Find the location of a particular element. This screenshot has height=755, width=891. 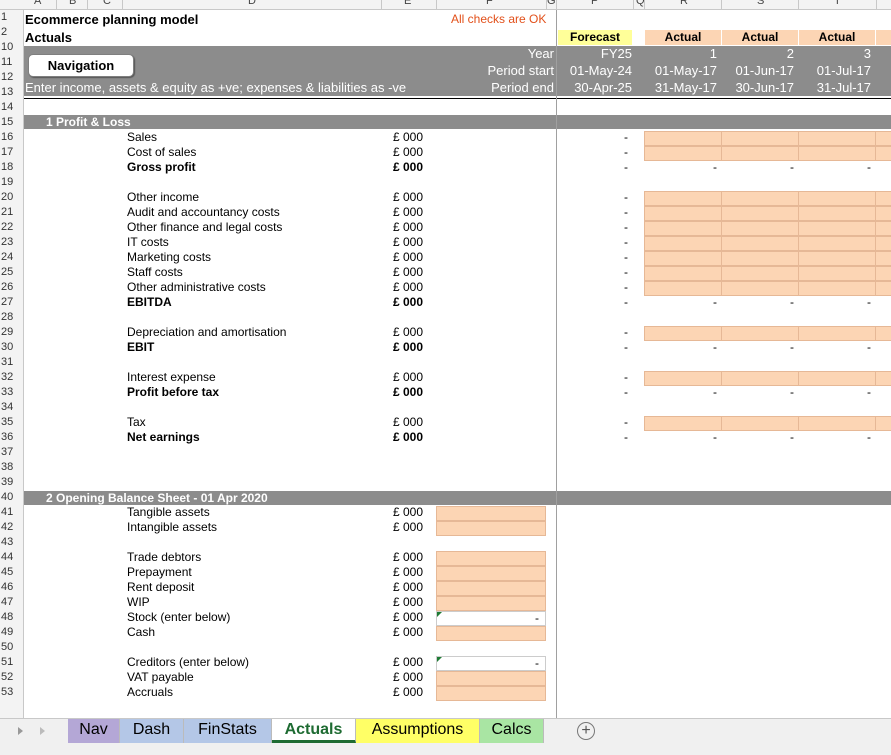

pl-line-label: Profit before tax is located at coordinates (173, 392).